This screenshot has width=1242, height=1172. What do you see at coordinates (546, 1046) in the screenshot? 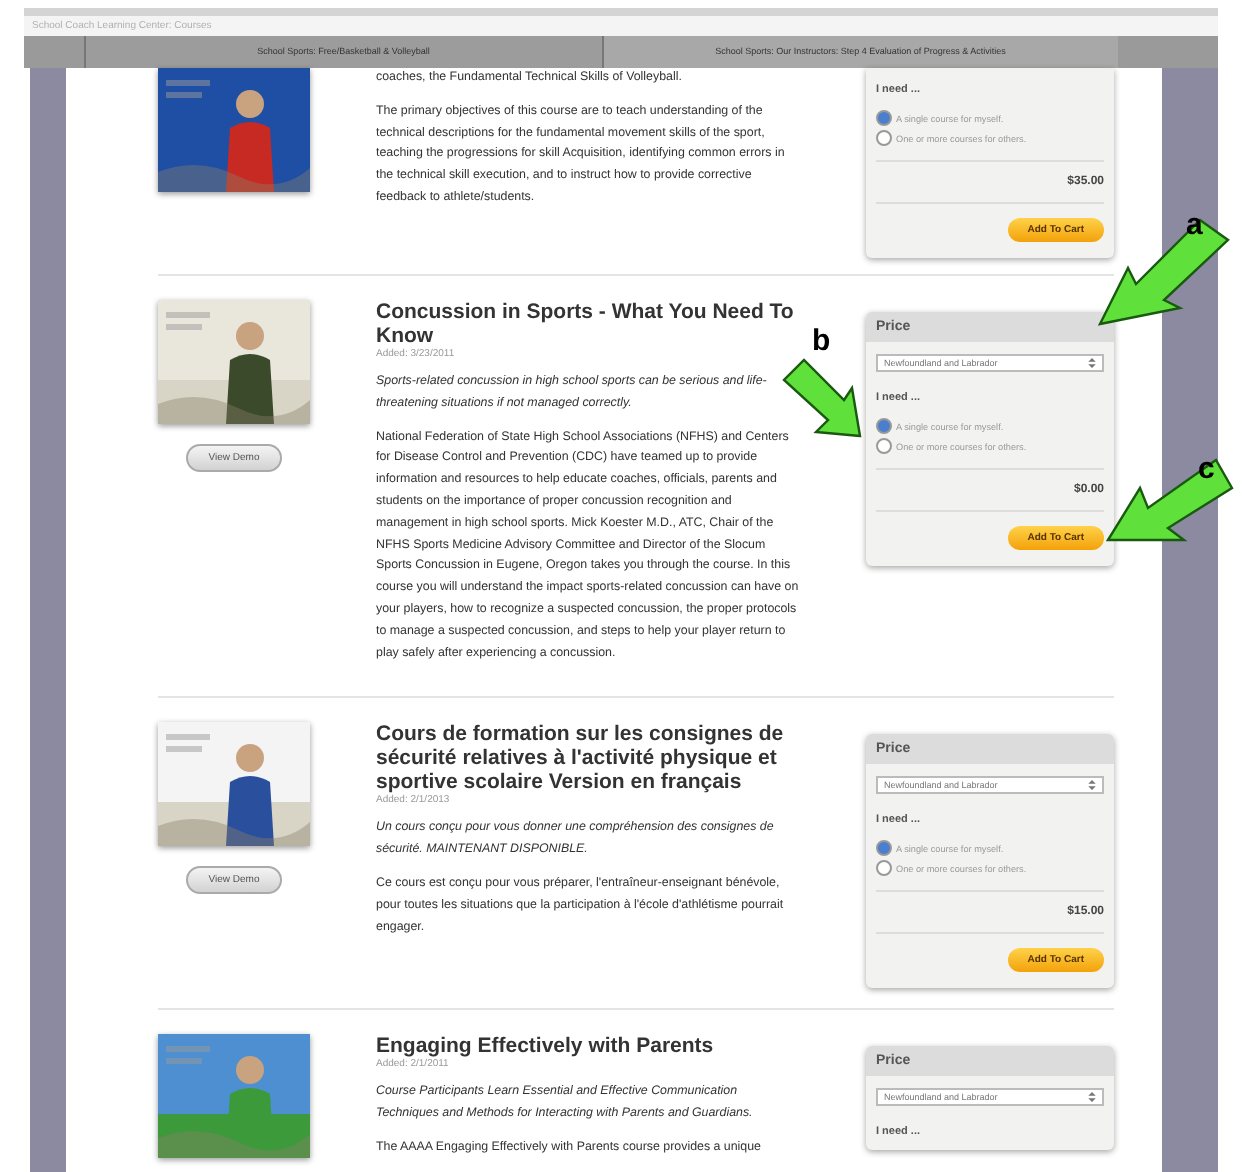
I see `course-title: Engaging Effectively with Parents` at bounding box center [546, 1046].